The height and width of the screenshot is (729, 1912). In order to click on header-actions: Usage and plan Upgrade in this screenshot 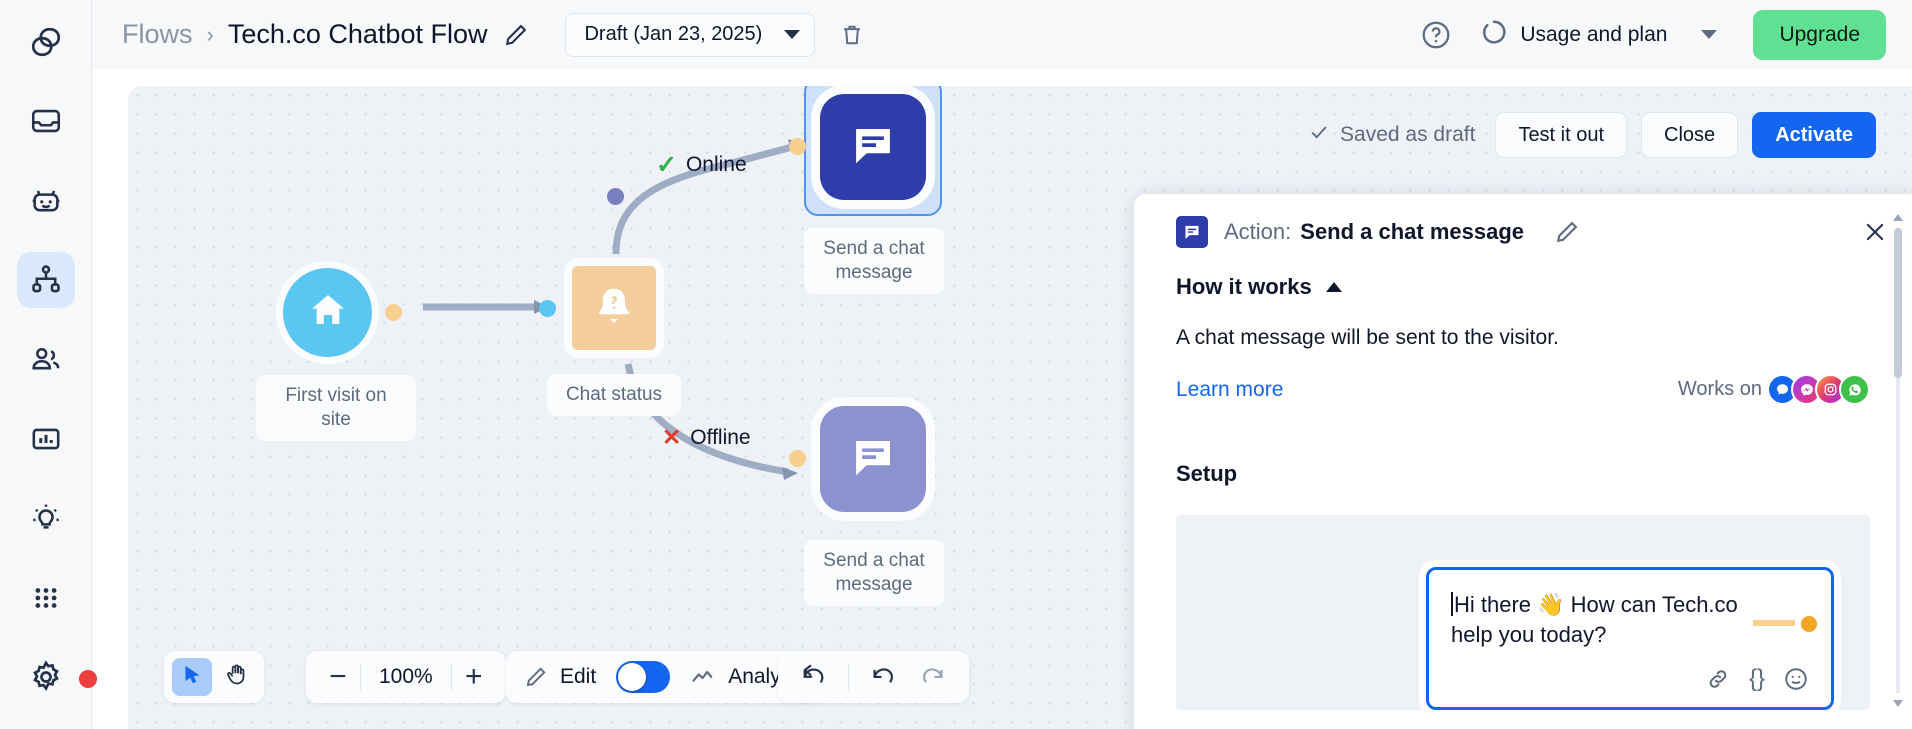, I will do `click(1653, 34)`.